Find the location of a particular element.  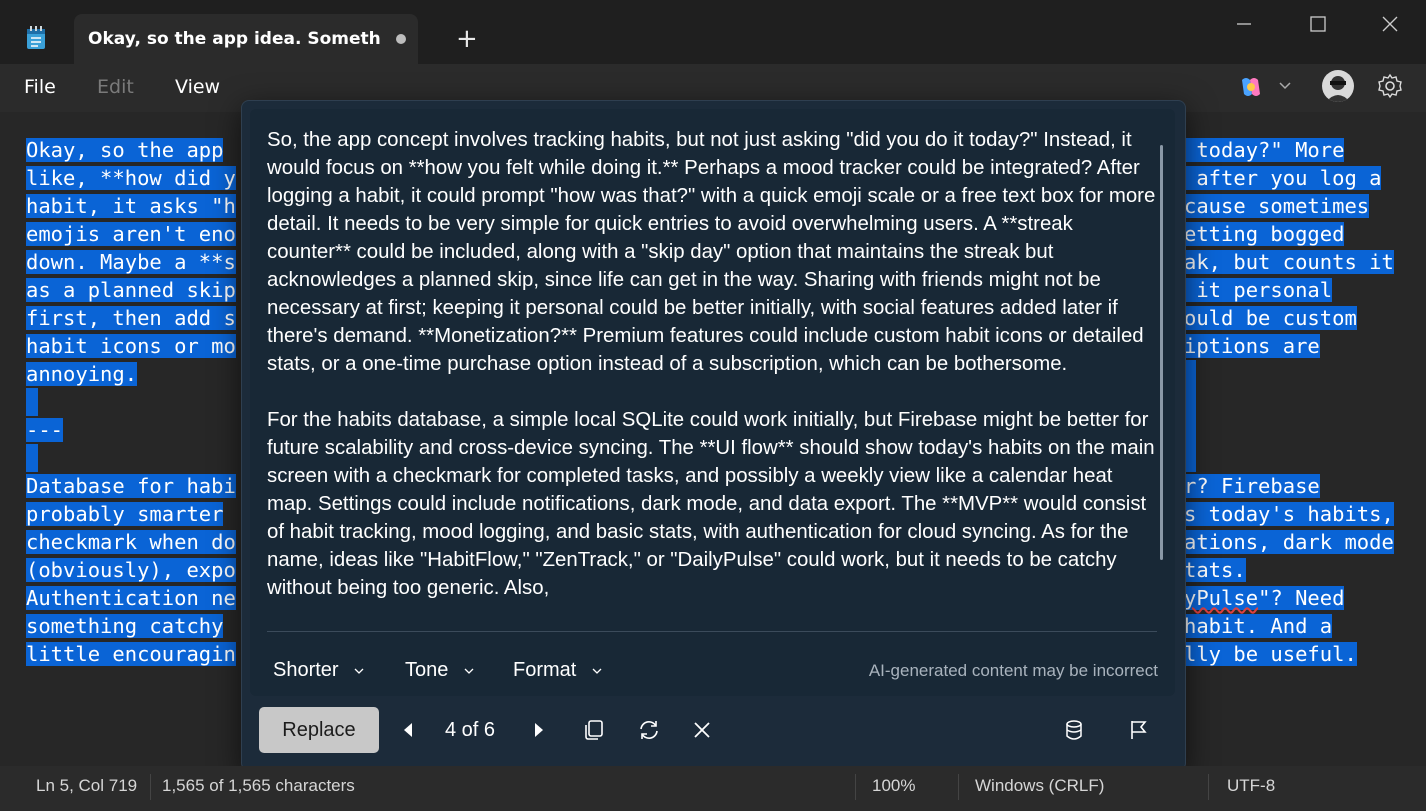

editor-line: it personal is located at coordinates (1289, 290).